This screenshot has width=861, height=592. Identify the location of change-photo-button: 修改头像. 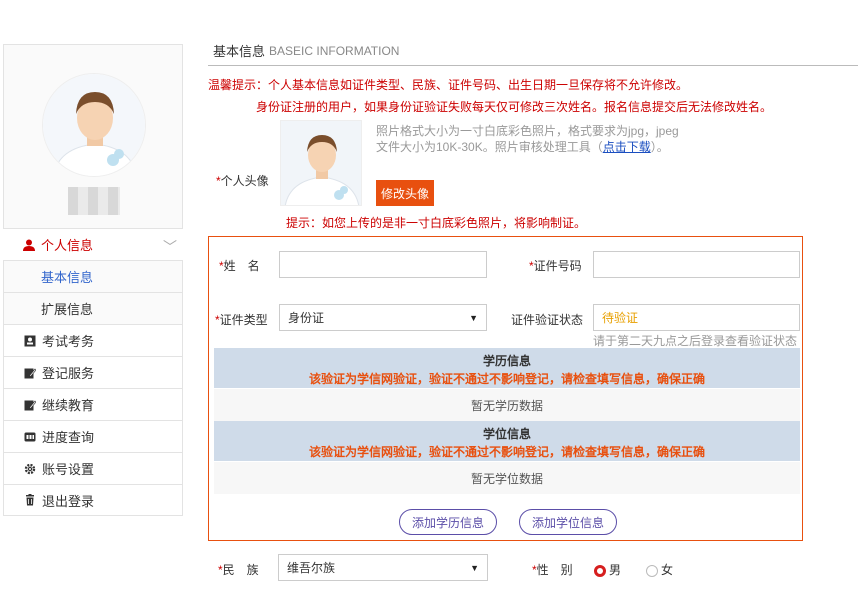
(405, 193).